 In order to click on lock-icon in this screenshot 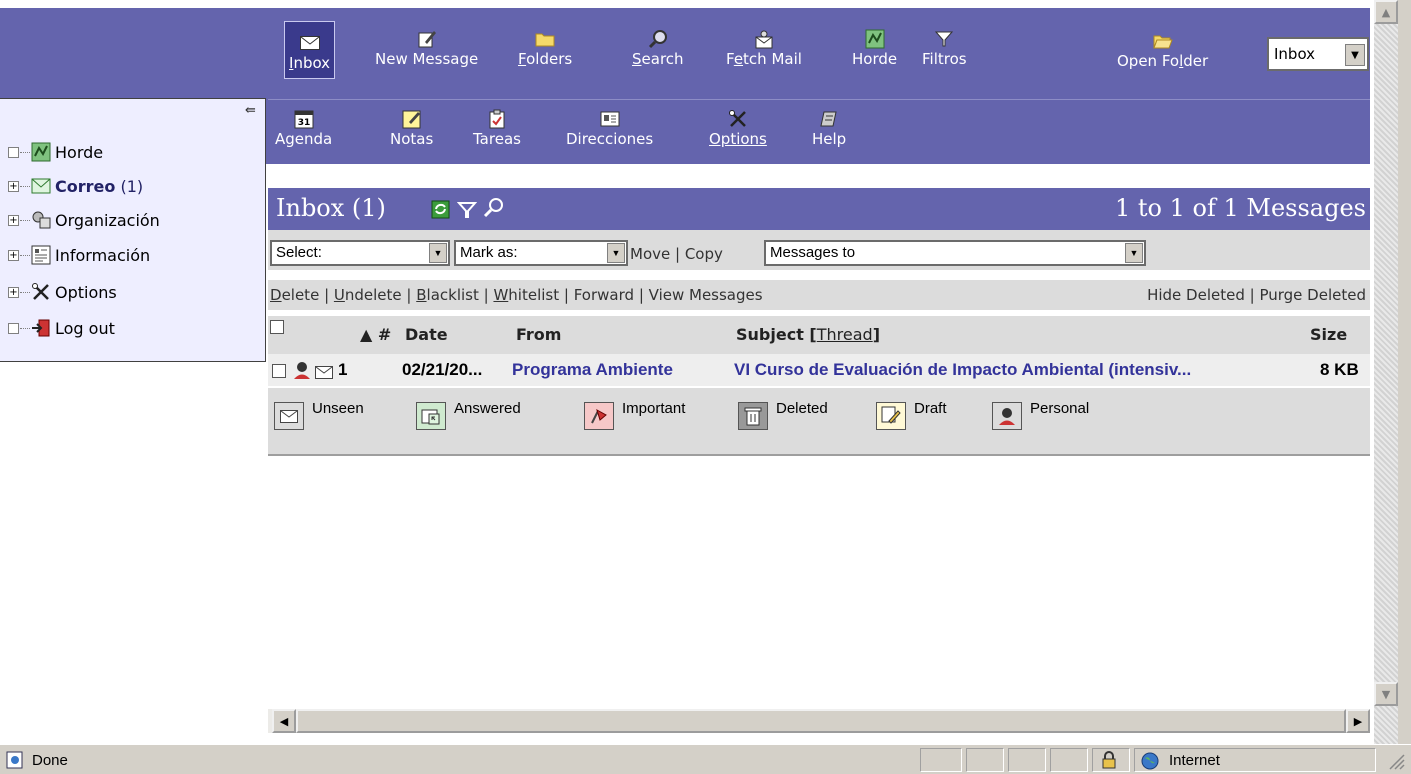, I will do `click(1109, 762)`.